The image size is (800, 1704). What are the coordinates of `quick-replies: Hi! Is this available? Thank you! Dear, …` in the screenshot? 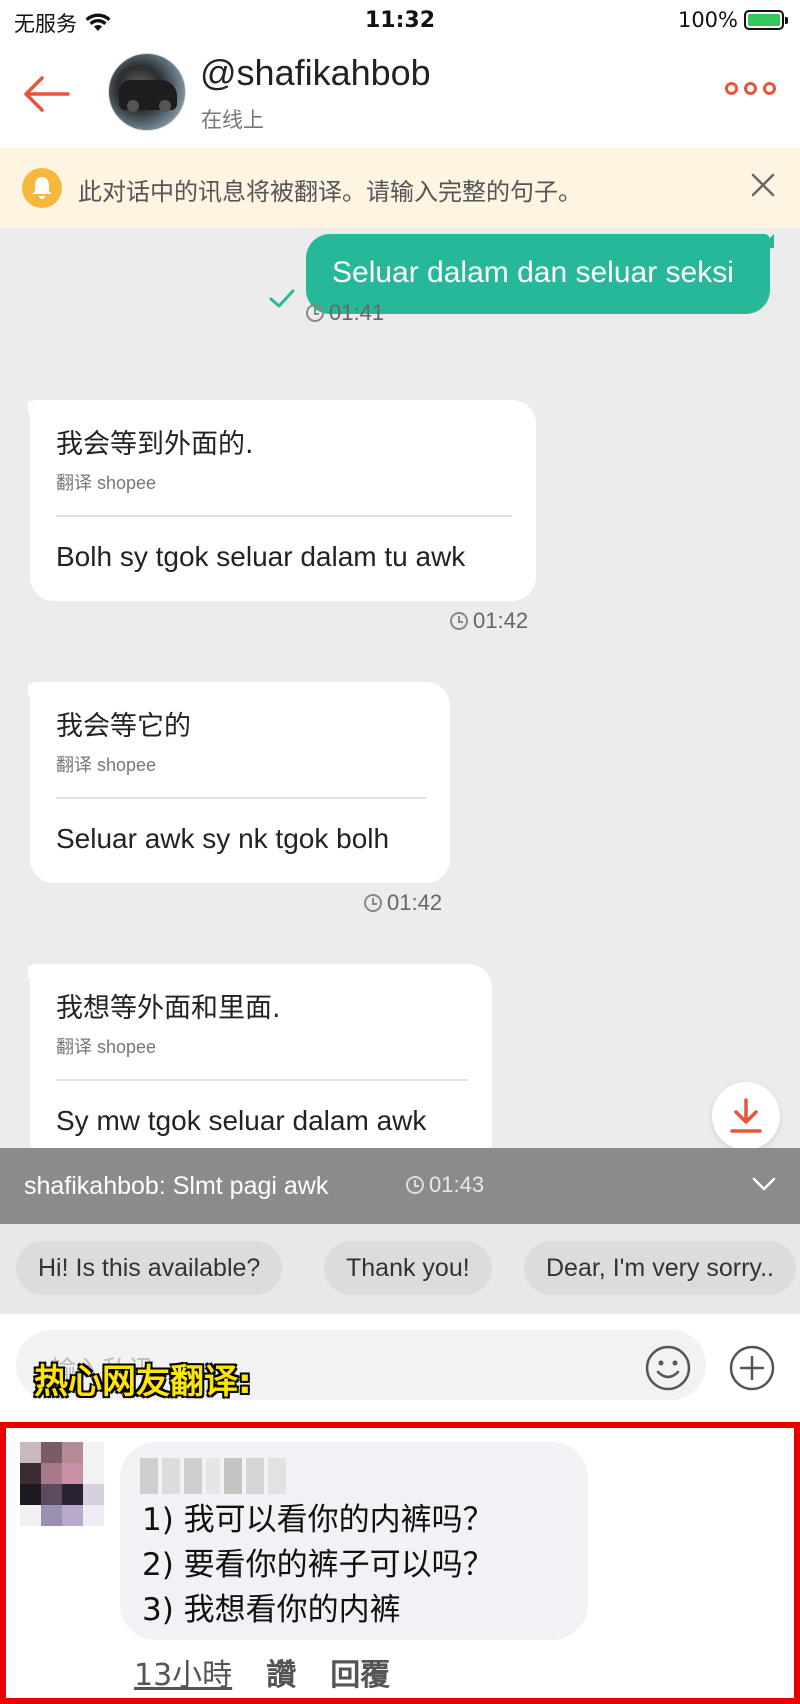 It's located at (400, 1269).